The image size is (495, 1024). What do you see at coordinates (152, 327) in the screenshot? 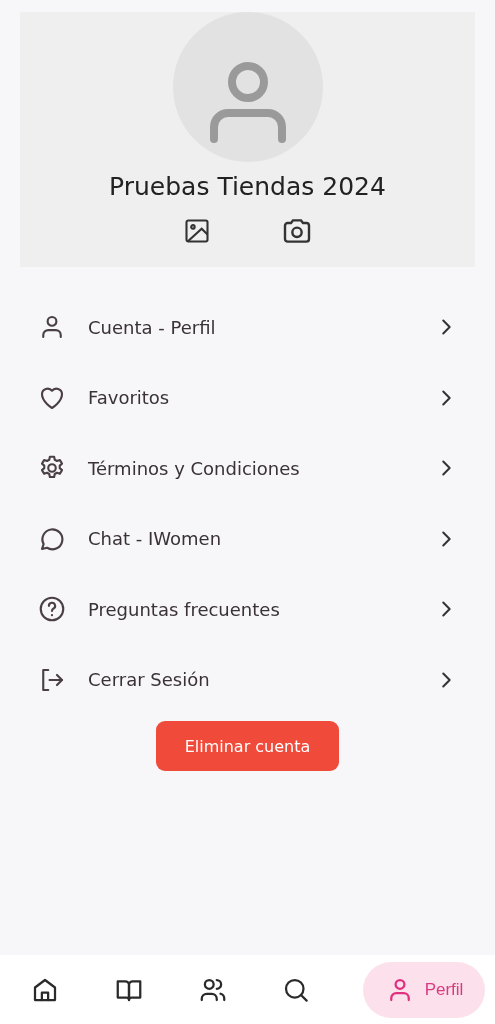
I see `menu-label: Cuenta - Perfil` at bounding box center [152, 327].